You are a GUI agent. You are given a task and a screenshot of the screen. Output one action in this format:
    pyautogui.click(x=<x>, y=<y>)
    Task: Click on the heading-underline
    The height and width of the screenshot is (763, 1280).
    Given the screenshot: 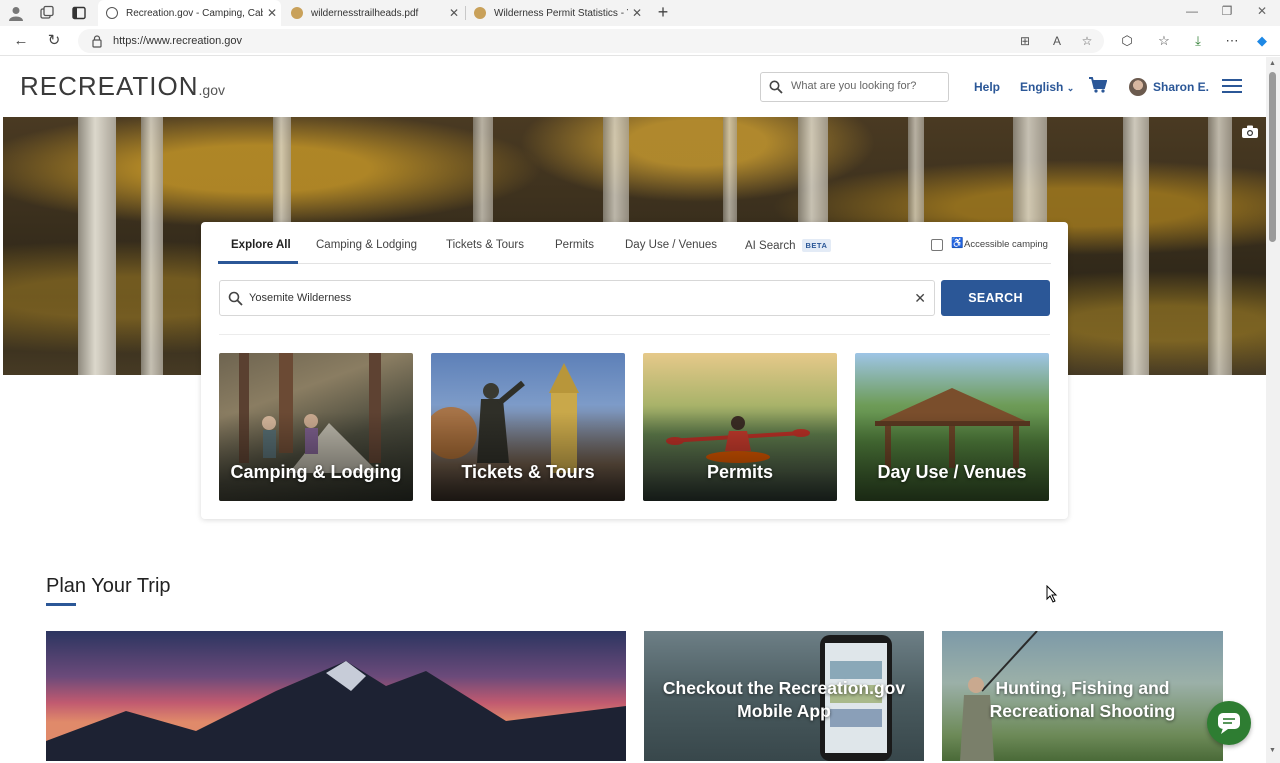 What is the action you would take?
    pyautogui.click(x=61, y=604)
    